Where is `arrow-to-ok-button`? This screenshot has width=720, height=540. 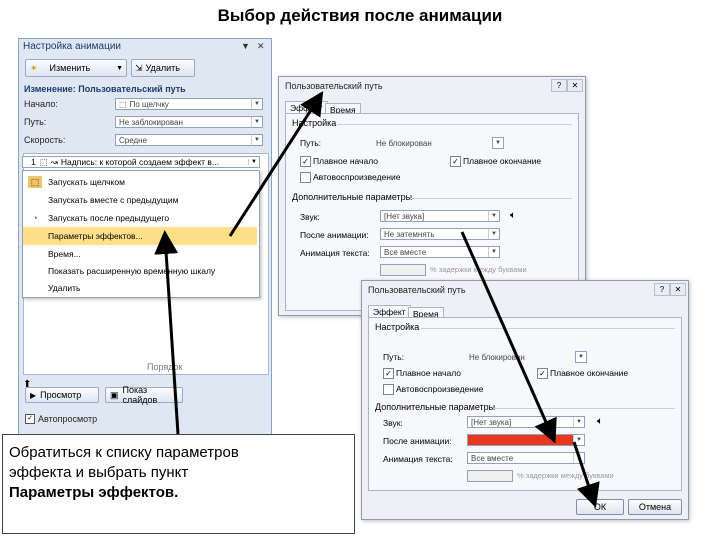 arrow-to-ok-button is located at coordinates (586, 474).